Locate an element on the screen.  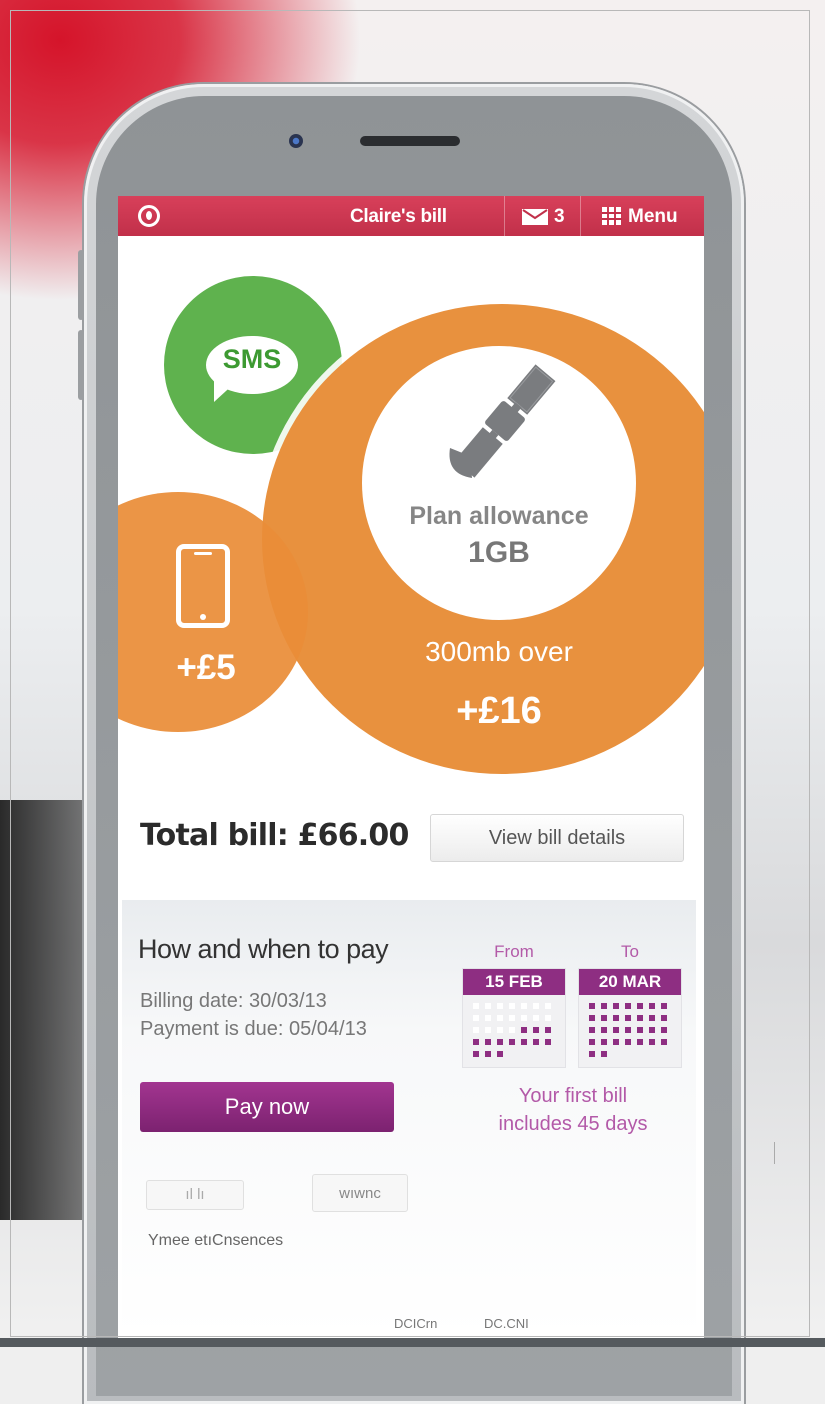
blurred-bottom-left: DCICrn is located at coordinates (416, 1323).